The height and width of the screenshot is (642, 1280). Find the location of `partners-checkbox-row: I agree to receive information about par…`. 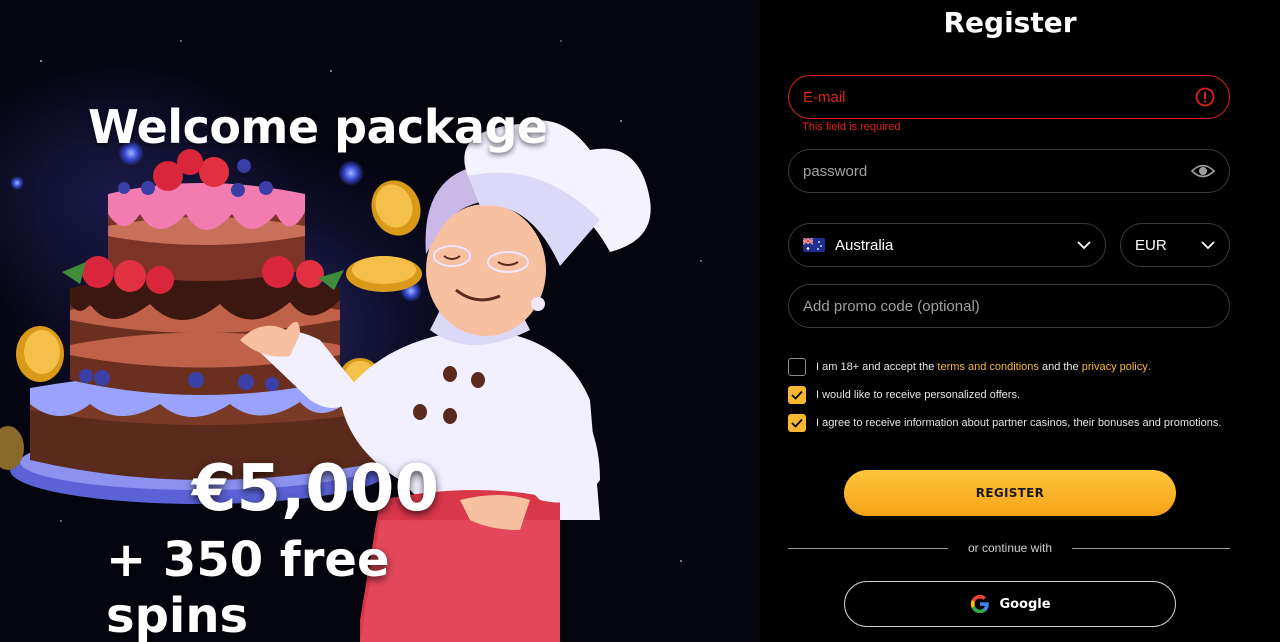

partners-checkbox-row: I agree to receive information about par… is located at coordinates (1004, 423).